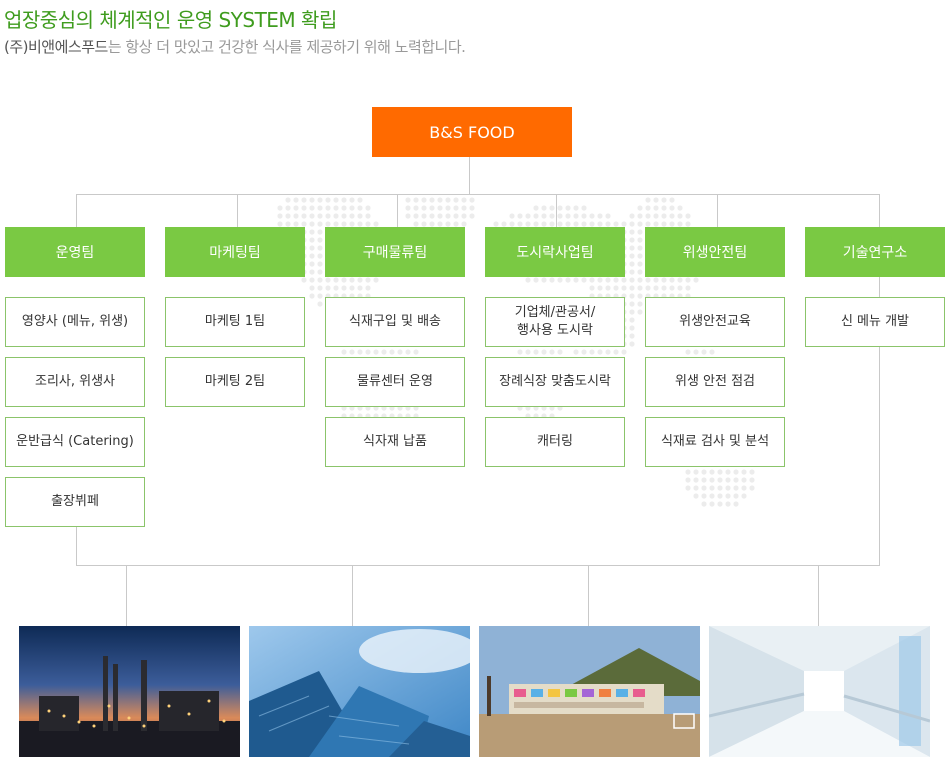  Describe the element at coordinates (715, 252) in the screenshot. I see `team-hygiene-safety: 위생안전팀` at that location.